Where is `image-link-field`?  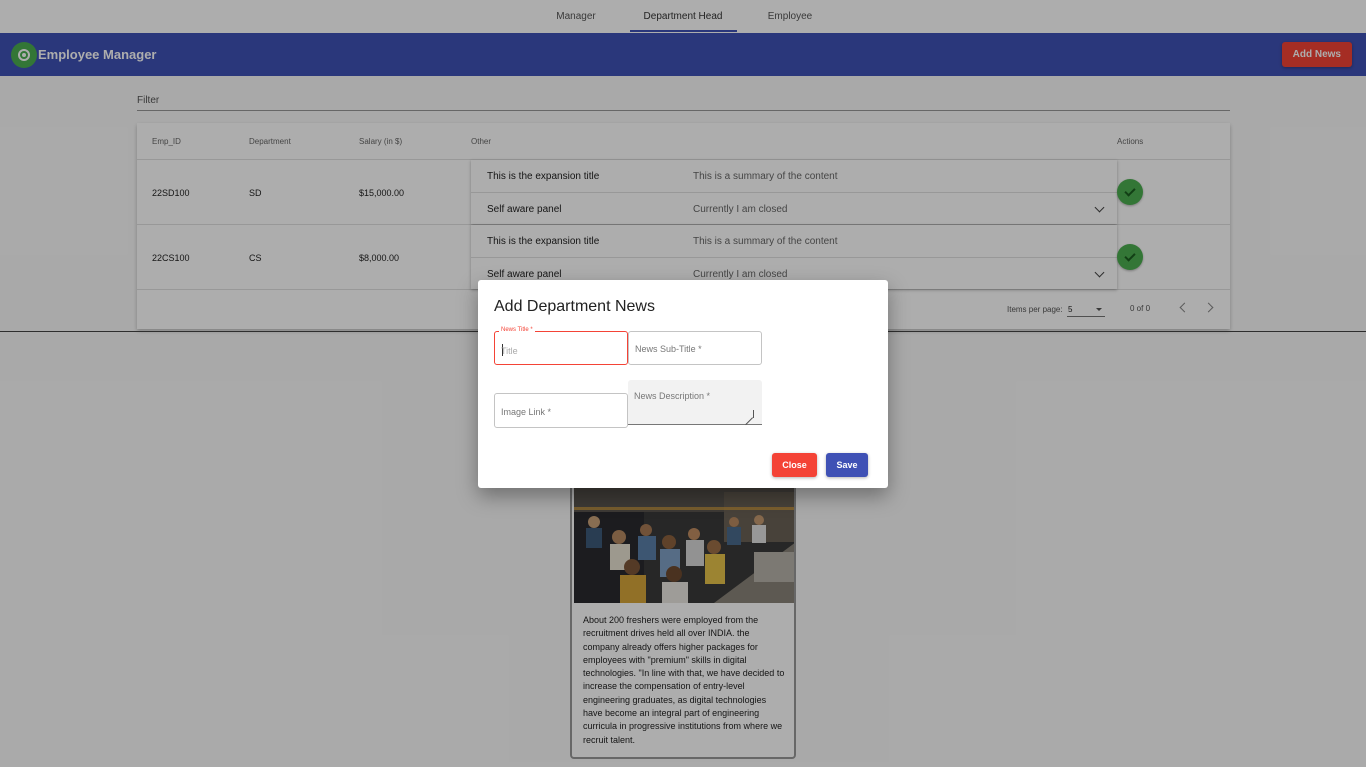 image-link-field is located at coordinates (561, 410).